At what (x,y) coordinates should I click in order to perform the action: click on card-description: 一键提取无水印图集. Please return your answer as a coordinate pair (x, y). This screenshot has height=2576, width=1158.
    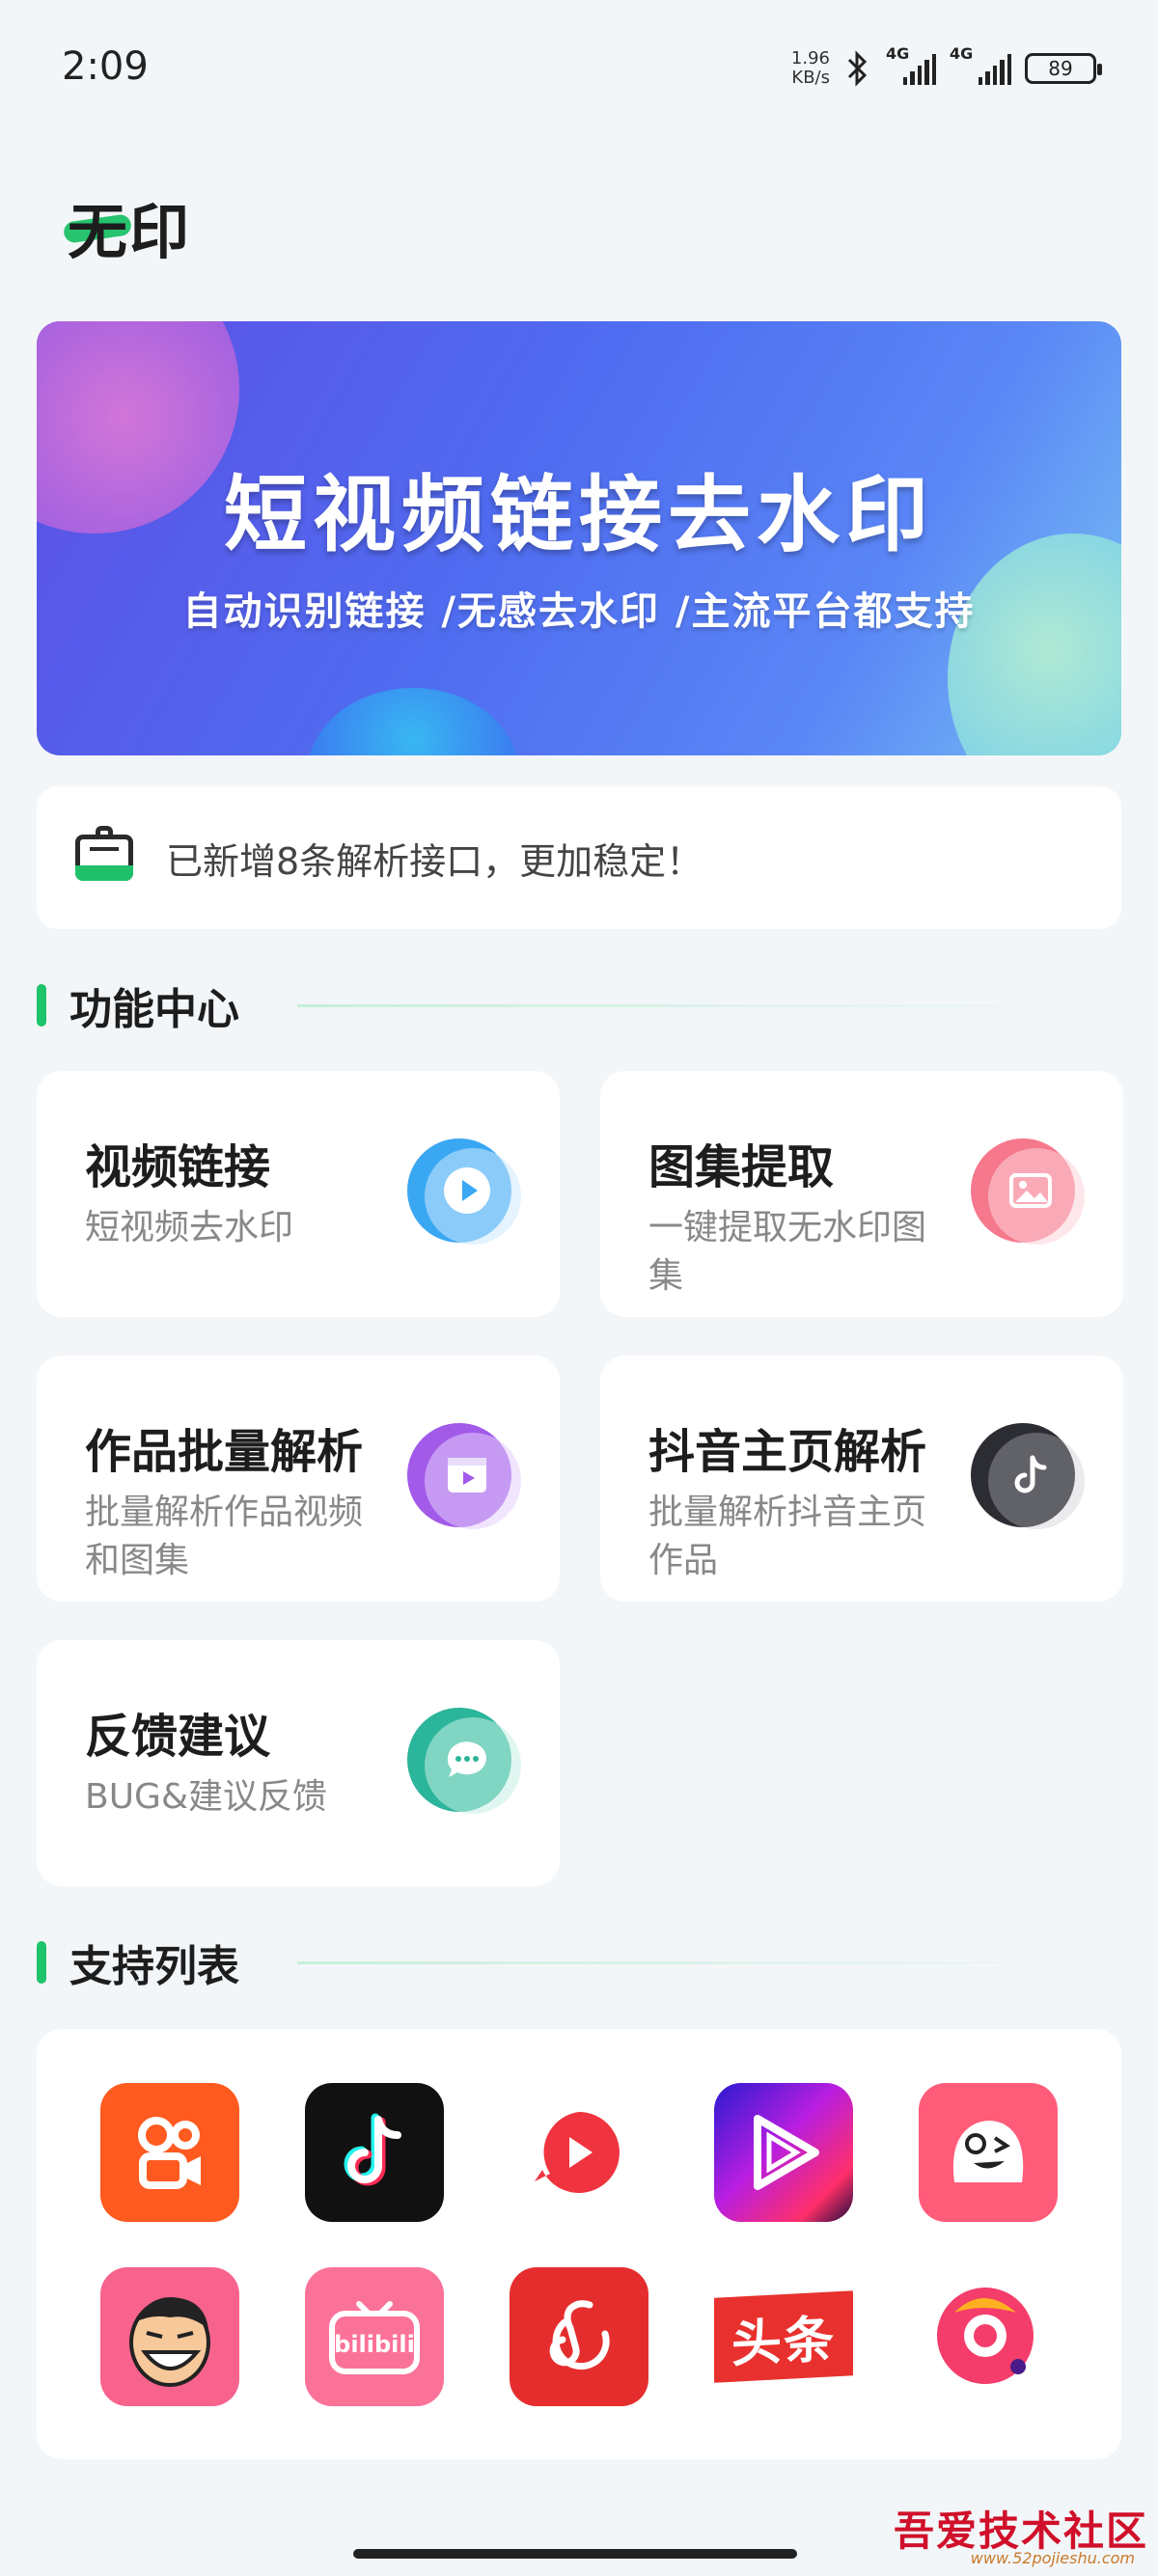
    Looking at the image, I should click on (787, 1252).